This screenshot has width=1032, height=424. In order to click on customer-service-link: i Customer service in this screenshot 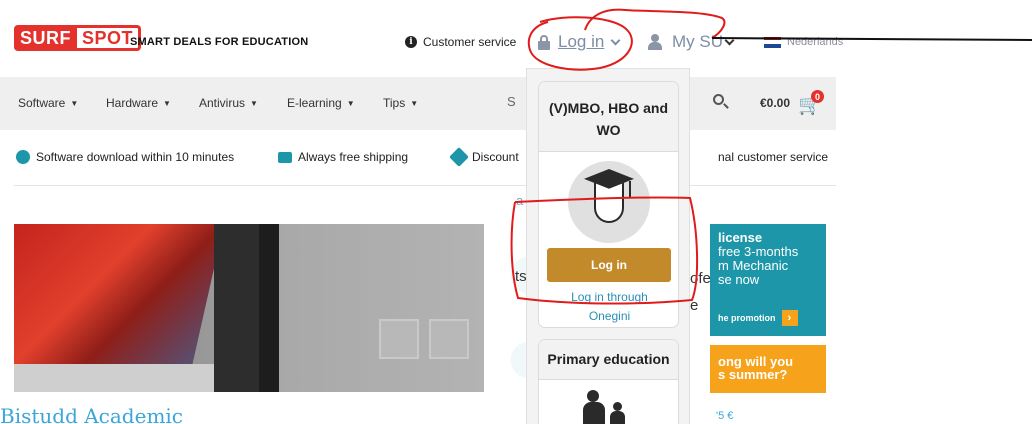, I will do `click(460, 42)`.